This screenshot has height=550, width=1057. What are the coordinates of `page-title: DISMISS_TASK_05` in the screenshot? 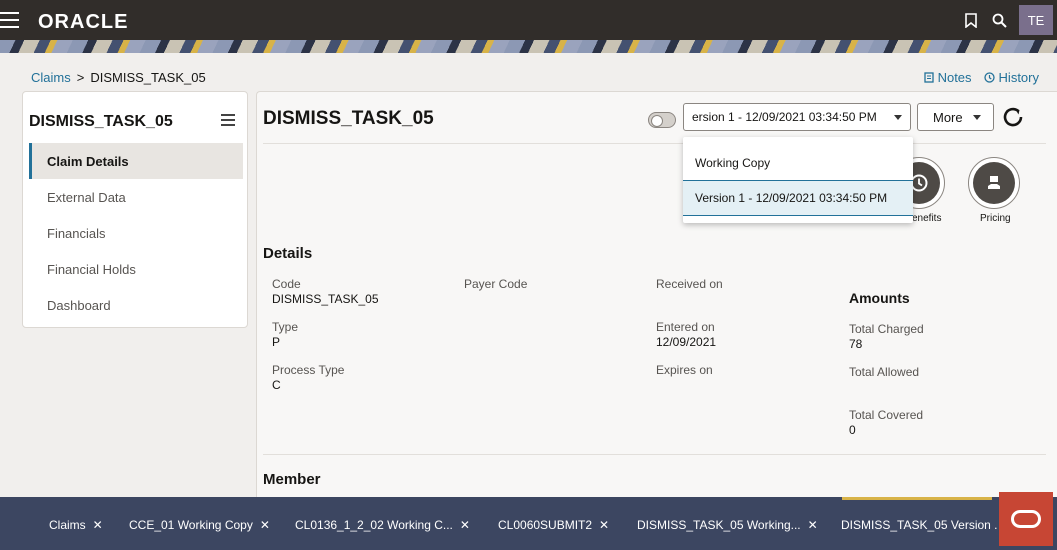 It's located at (348, 118).